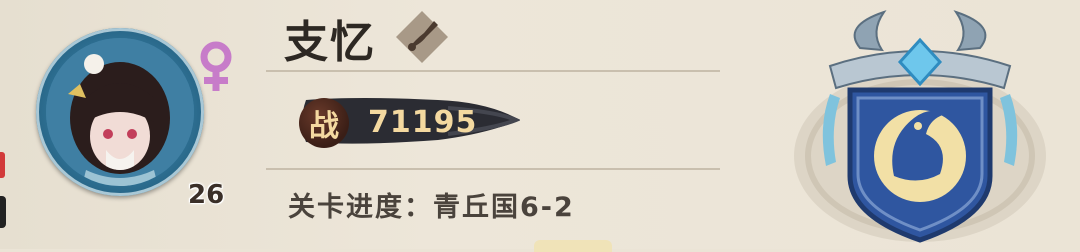 This screenshot has height=252, width=1080. I want to click on character-name: 支忆, so click(330, 42).